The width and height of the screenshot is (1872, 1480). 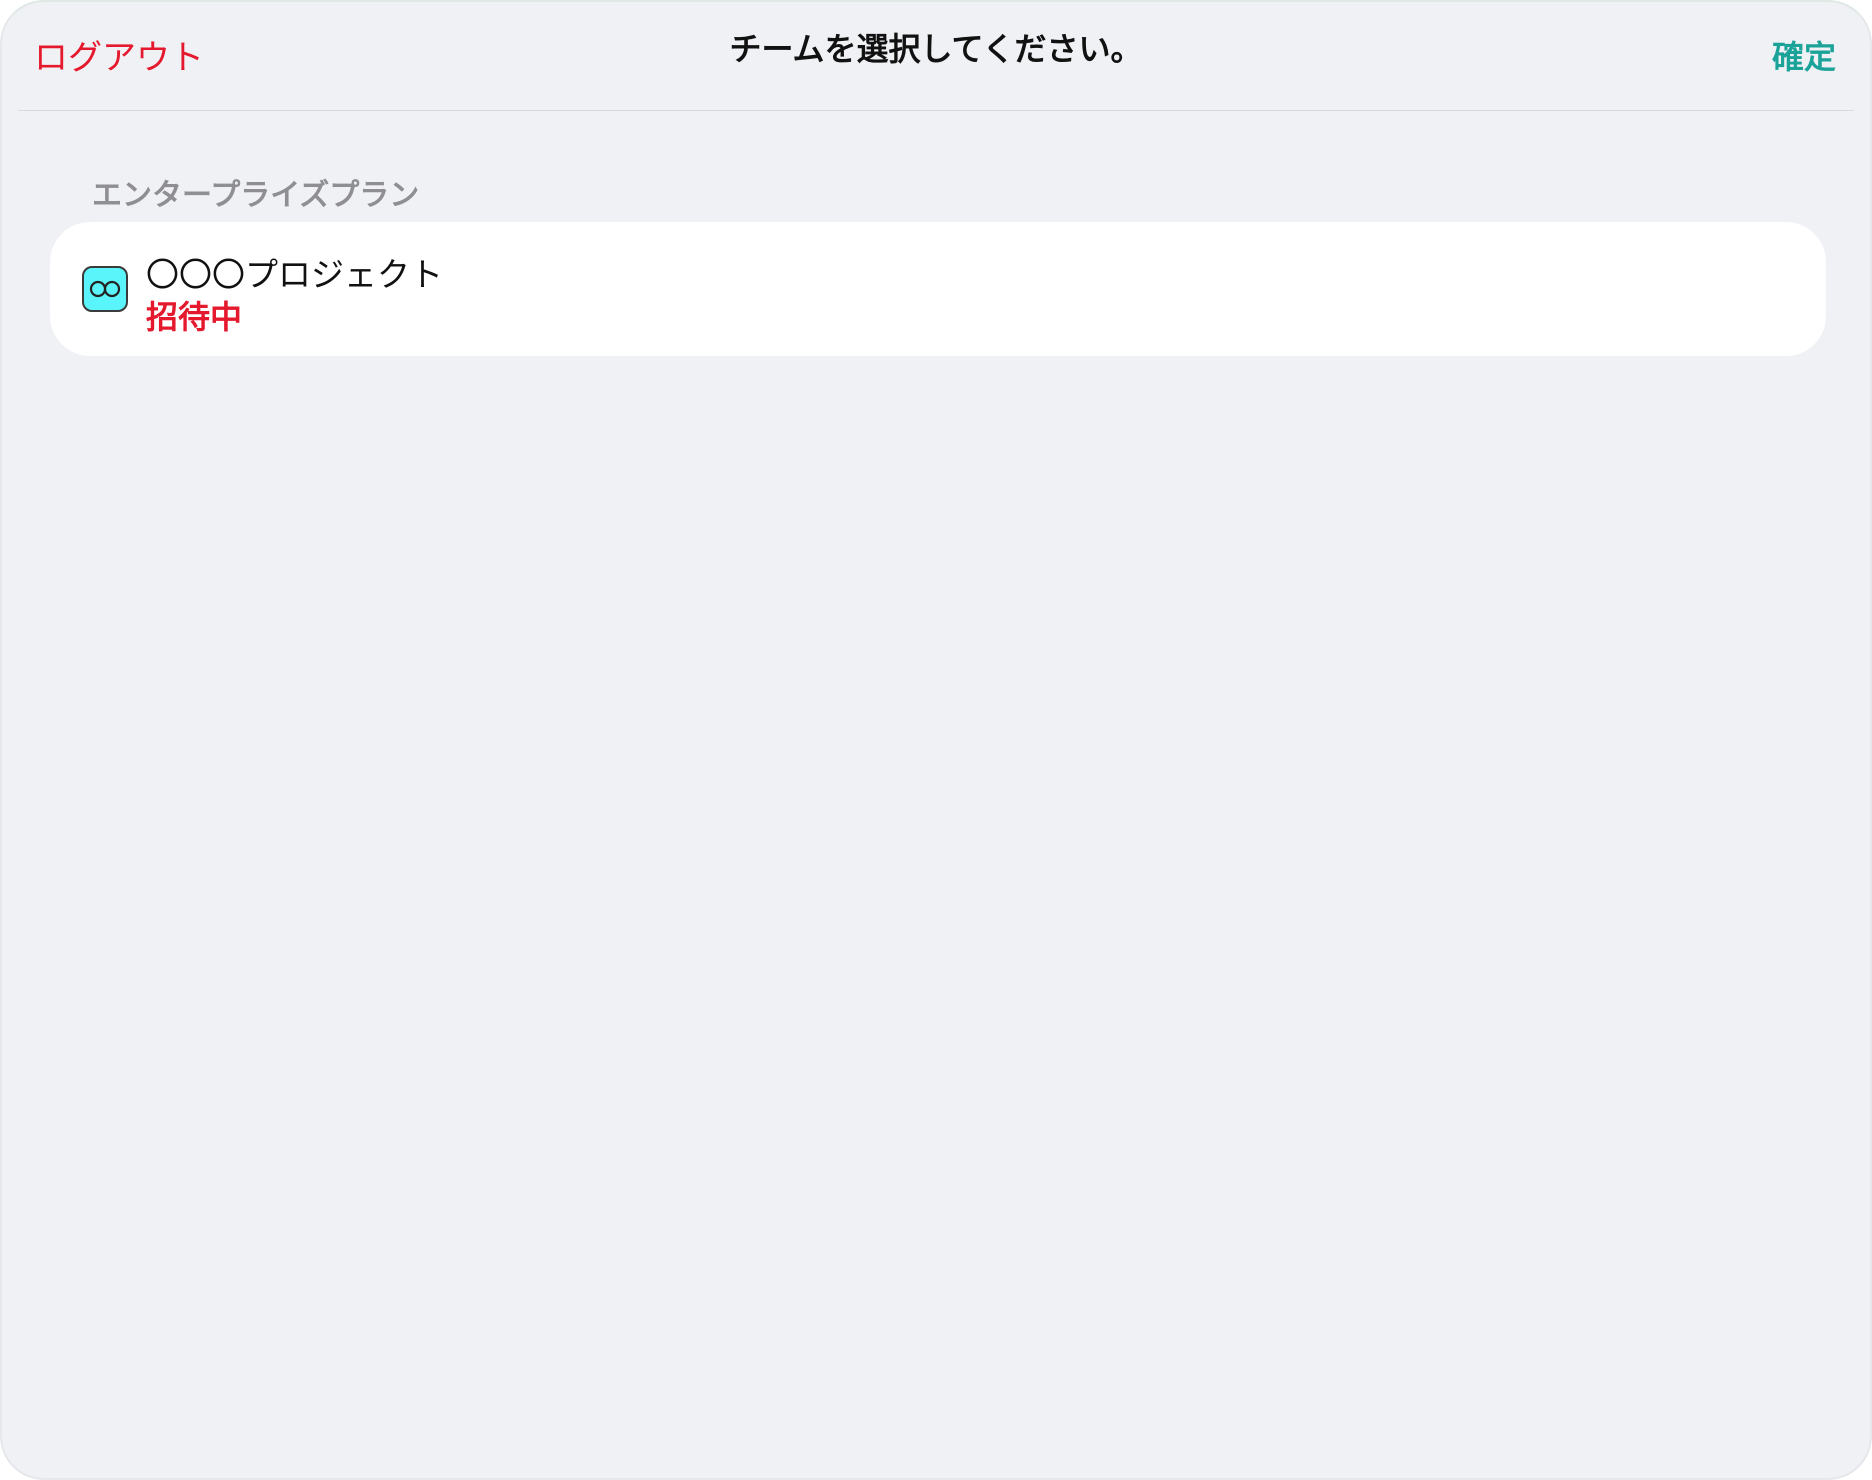 What do you see at coordinates (938, 289) in the screenshot?
I see `team-list-item: 〇〇〇プロジェクト 招待中` at bounding box center [938, 289].